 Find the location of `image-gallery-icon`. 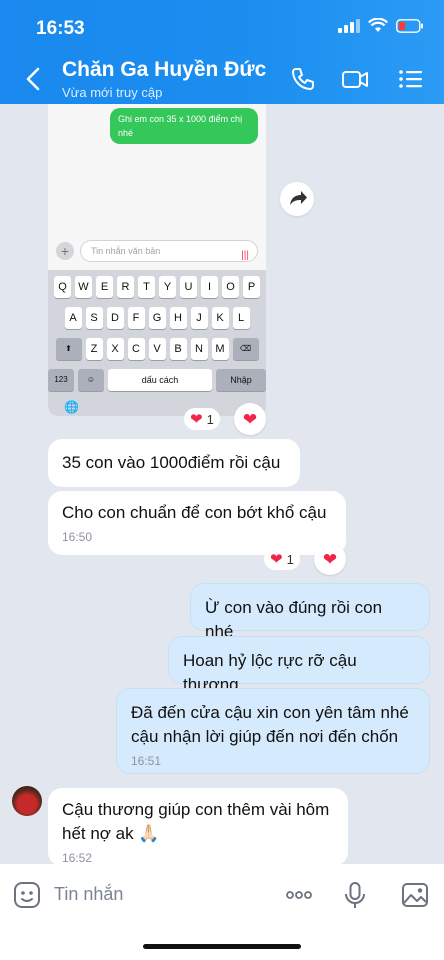

image-gallery-icon is located at coordinates (415, 895).